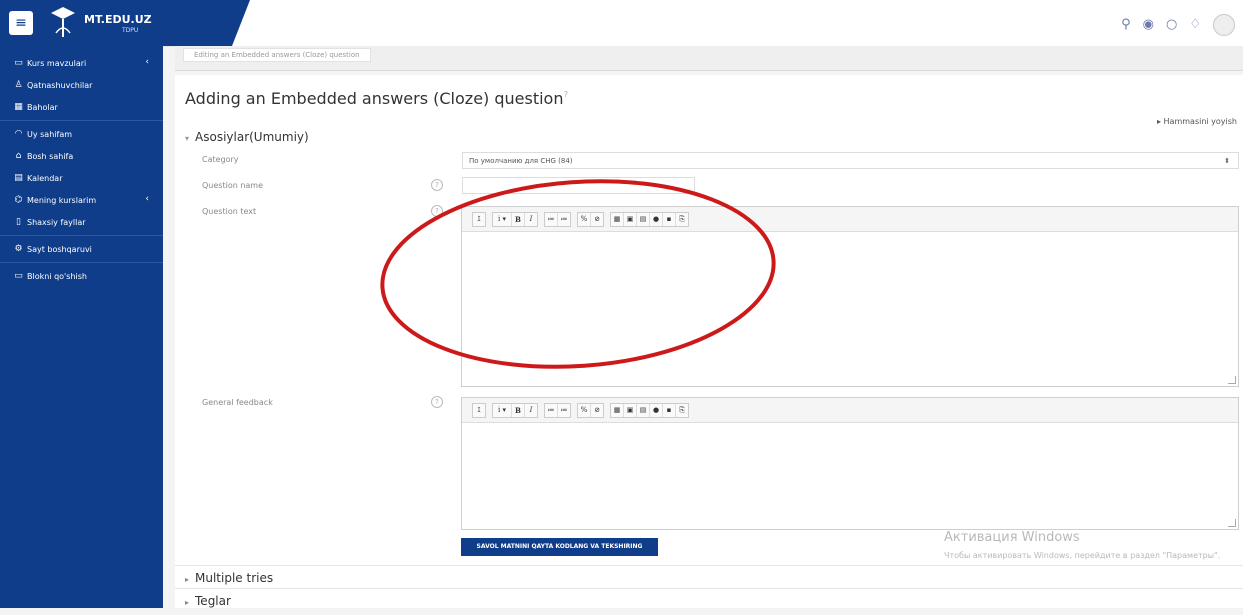  Describe the element at coordinates (57, 63) in the screenshot. I see `sidebar-item-label: Kurs mavzulari` at that location.